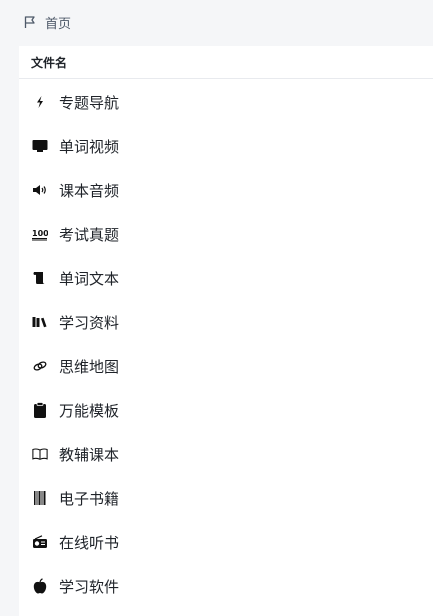 The image size is (433, 616). I want to click on list-item-label: 思维地图, so click(89, 366).